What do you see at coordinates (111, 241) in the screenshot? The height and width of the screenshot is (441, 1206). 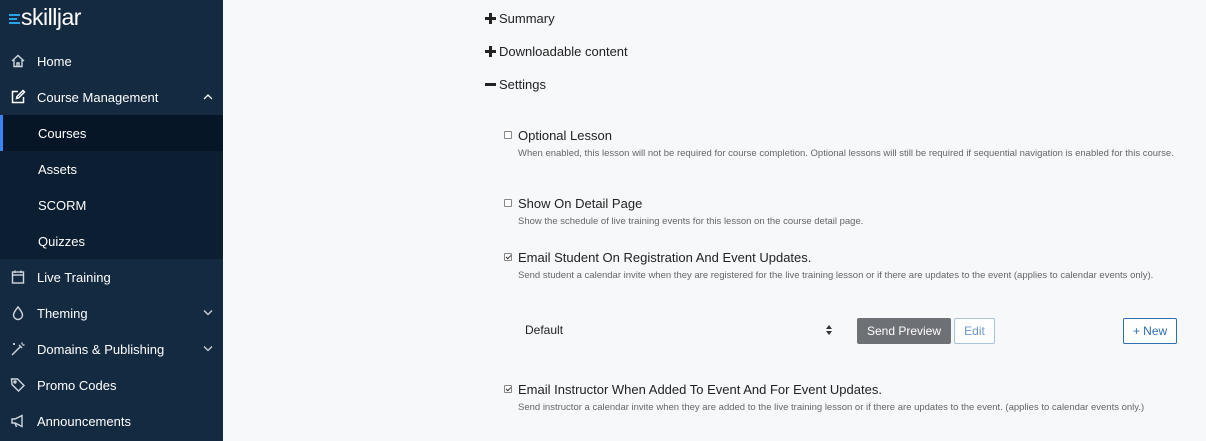 I see `sidebar-subitem-quizzes: Quizzes` at bounding box center [111, 241].